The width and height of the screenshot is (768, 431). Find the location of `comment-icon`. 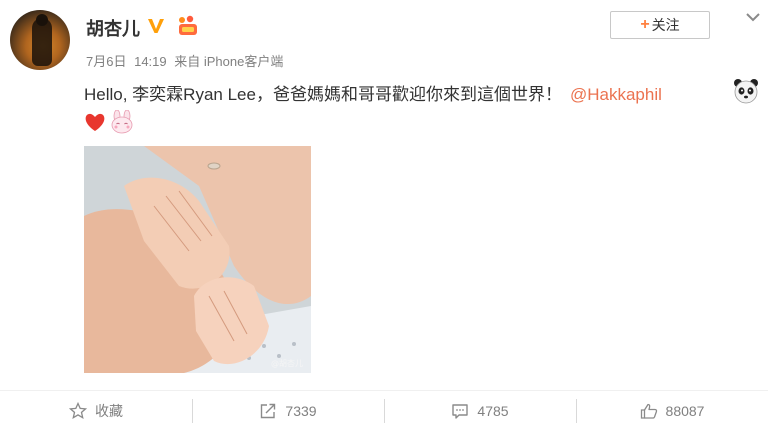

comment-icon is located at coordinates (460, 411).